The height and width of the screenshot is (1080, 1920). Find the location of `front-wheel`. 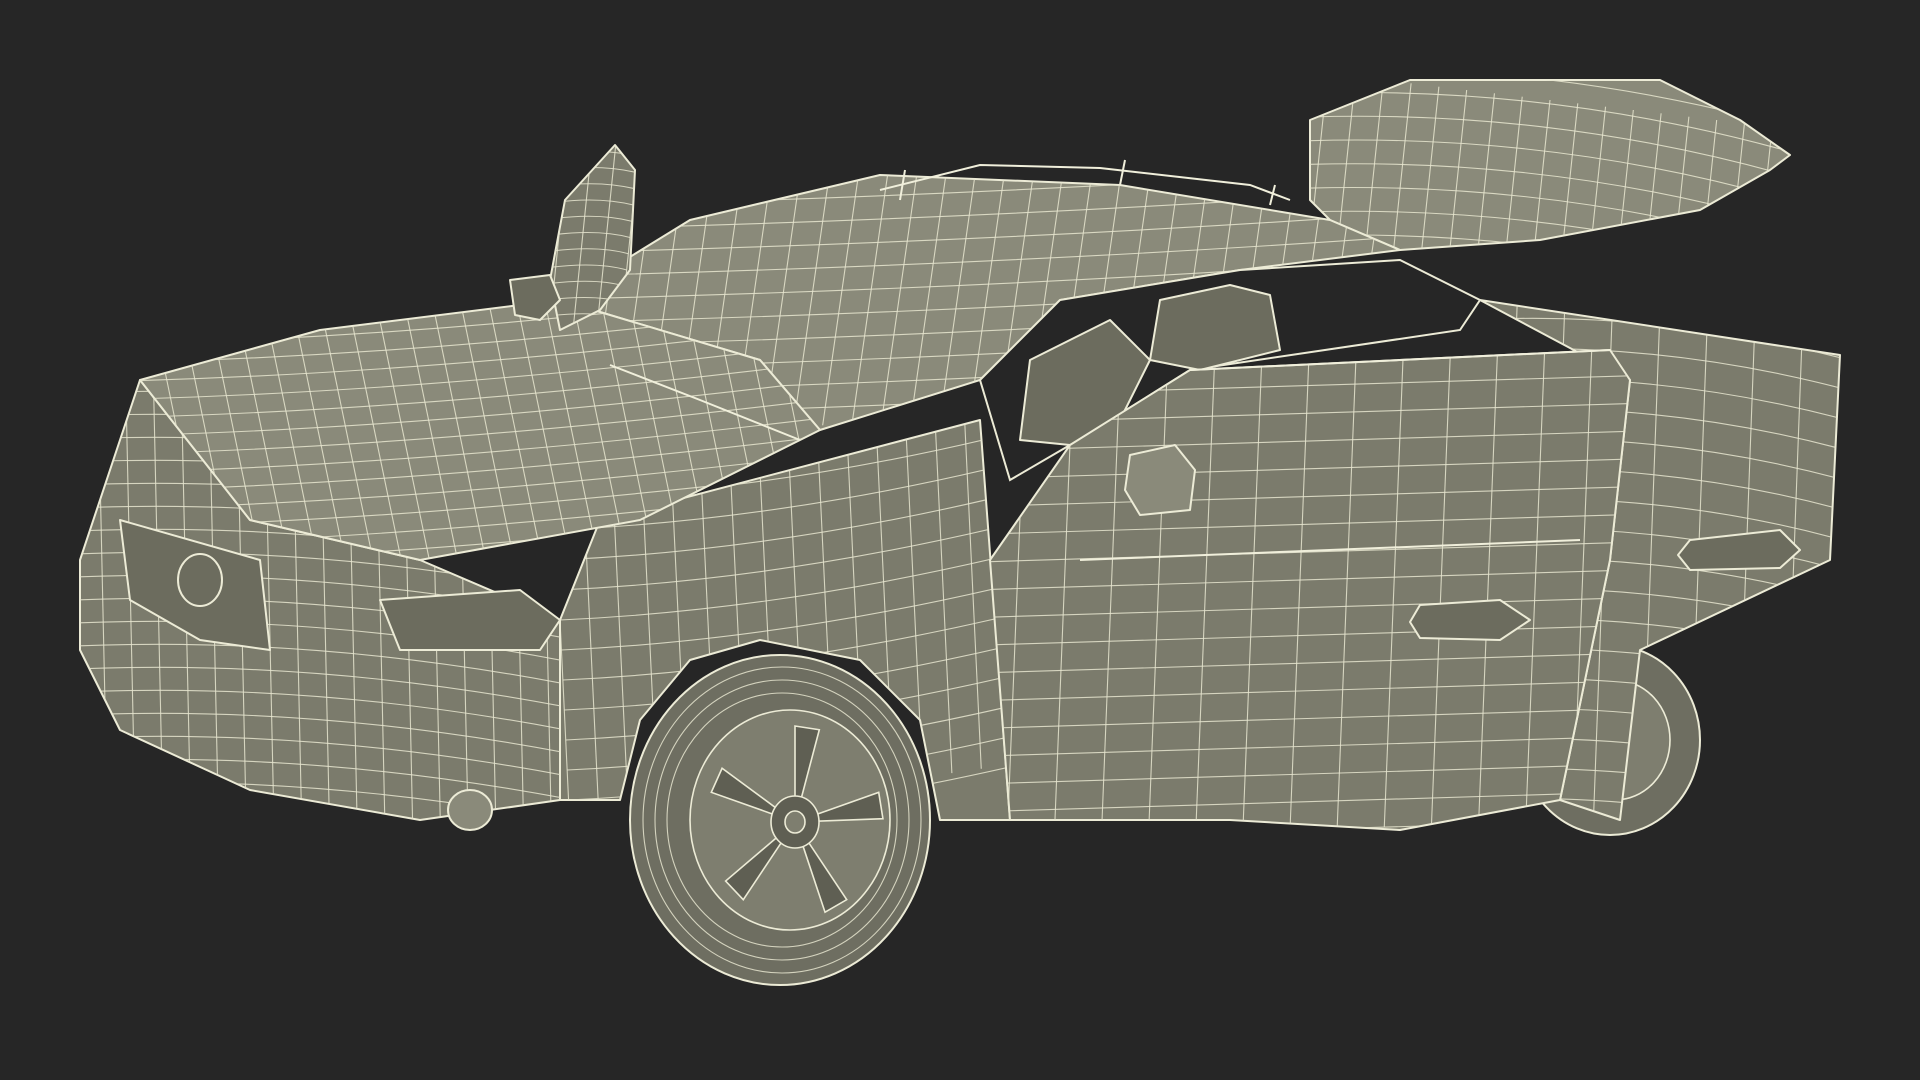

front-wheel is located at coordinates (780, 820).